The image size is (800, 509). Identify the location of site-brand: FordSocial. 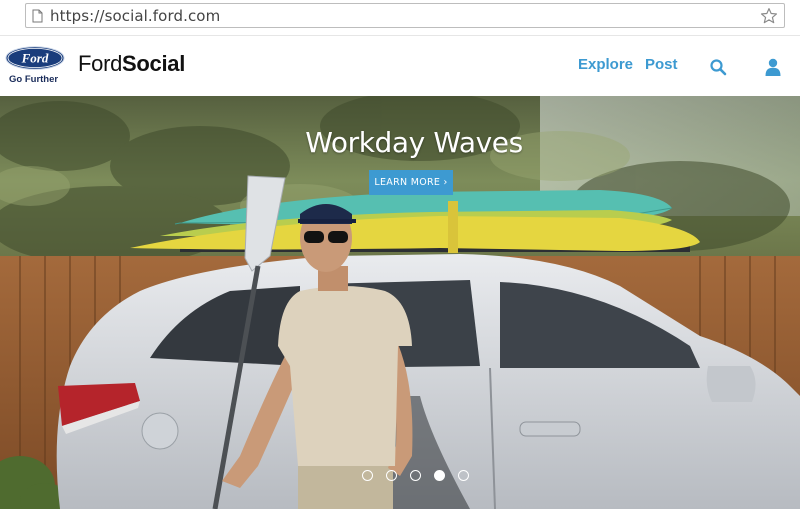
(131, 64).